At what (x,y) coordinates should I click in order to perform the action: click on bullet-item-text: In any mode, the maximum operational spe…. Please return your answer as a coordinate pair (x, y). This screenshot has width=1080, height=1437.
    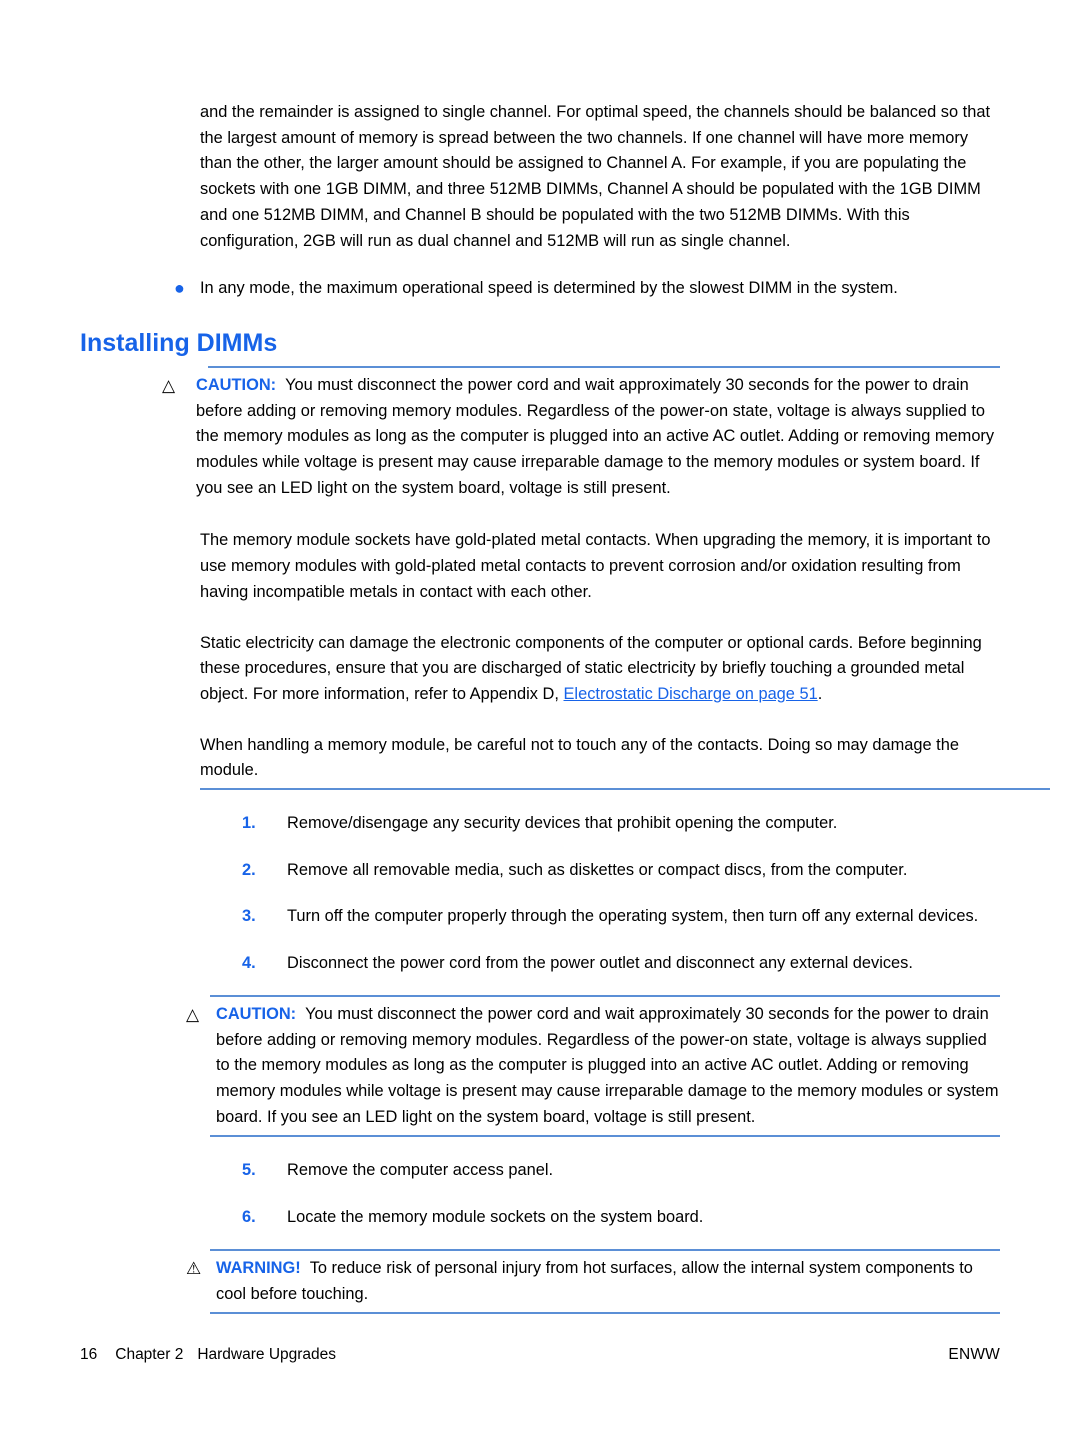
    Looking at the image, I should click on (549, 288).